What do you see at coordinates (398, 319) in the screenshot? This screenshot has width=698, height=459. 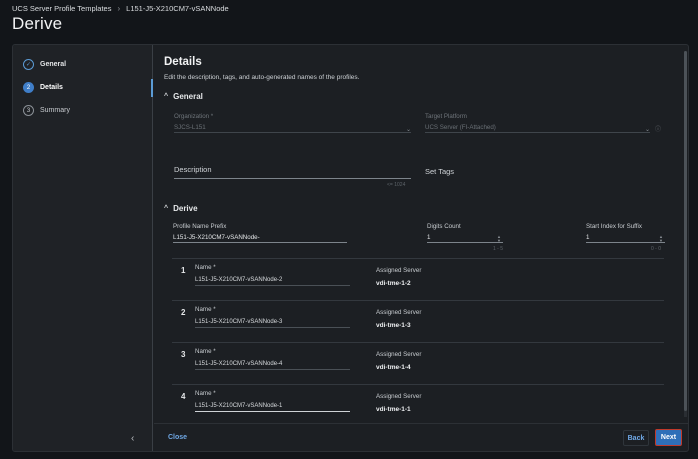 I see `assigned-server-2: Assigned Server vdi-tme-1-3` at bounding box center [398, 319].